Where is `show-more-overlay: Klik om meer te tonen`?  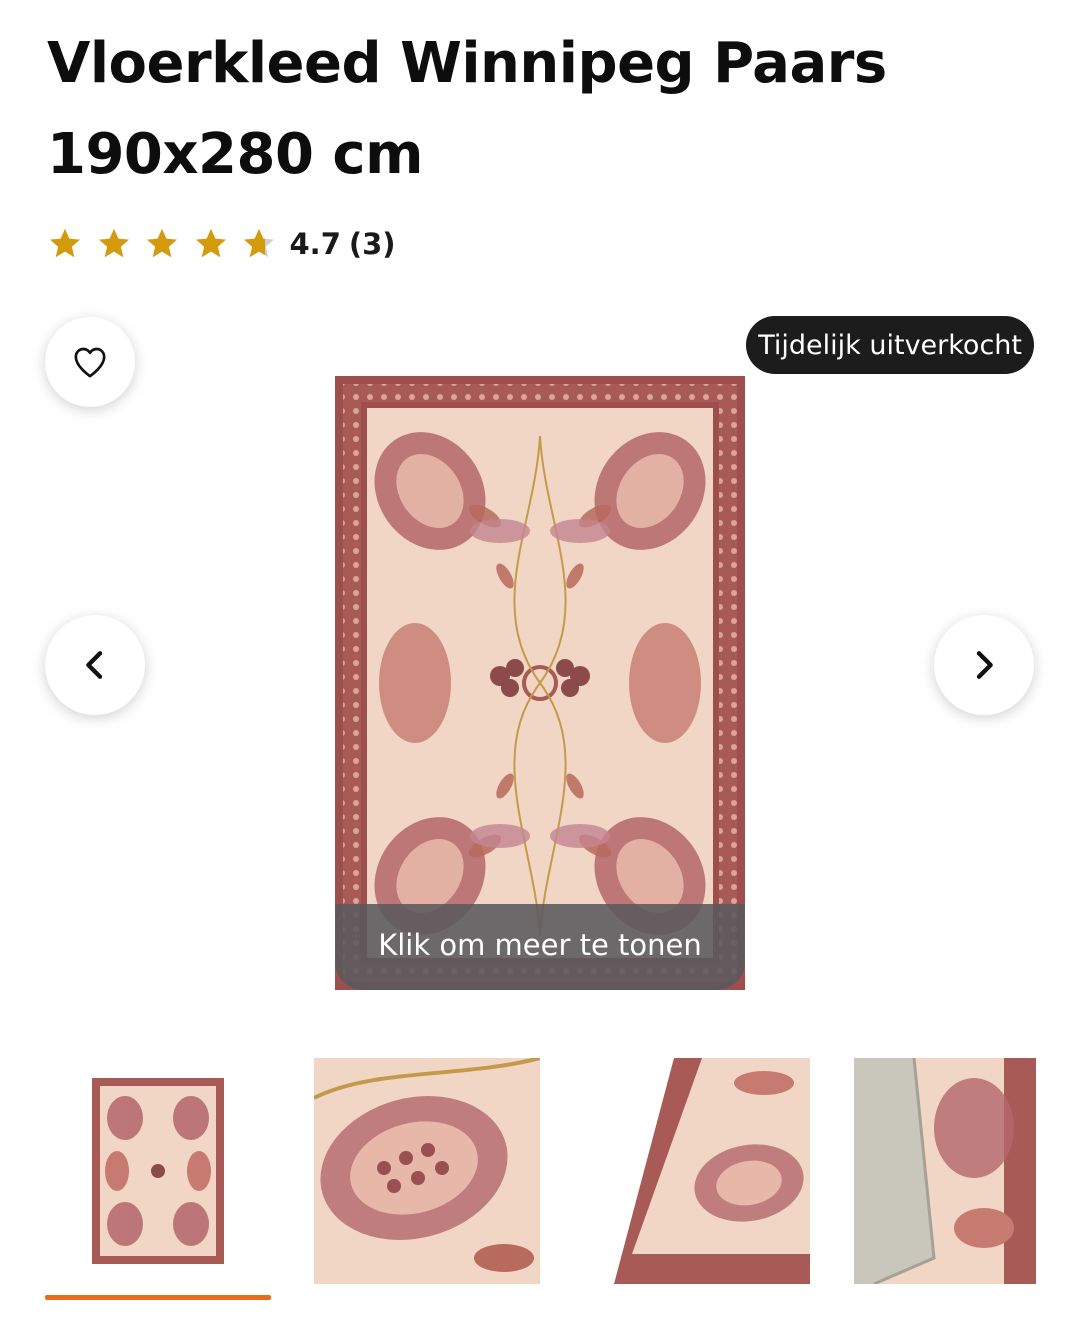 show-more-overlay: Klik om meer te tonen is located at coordinates (540, 947).